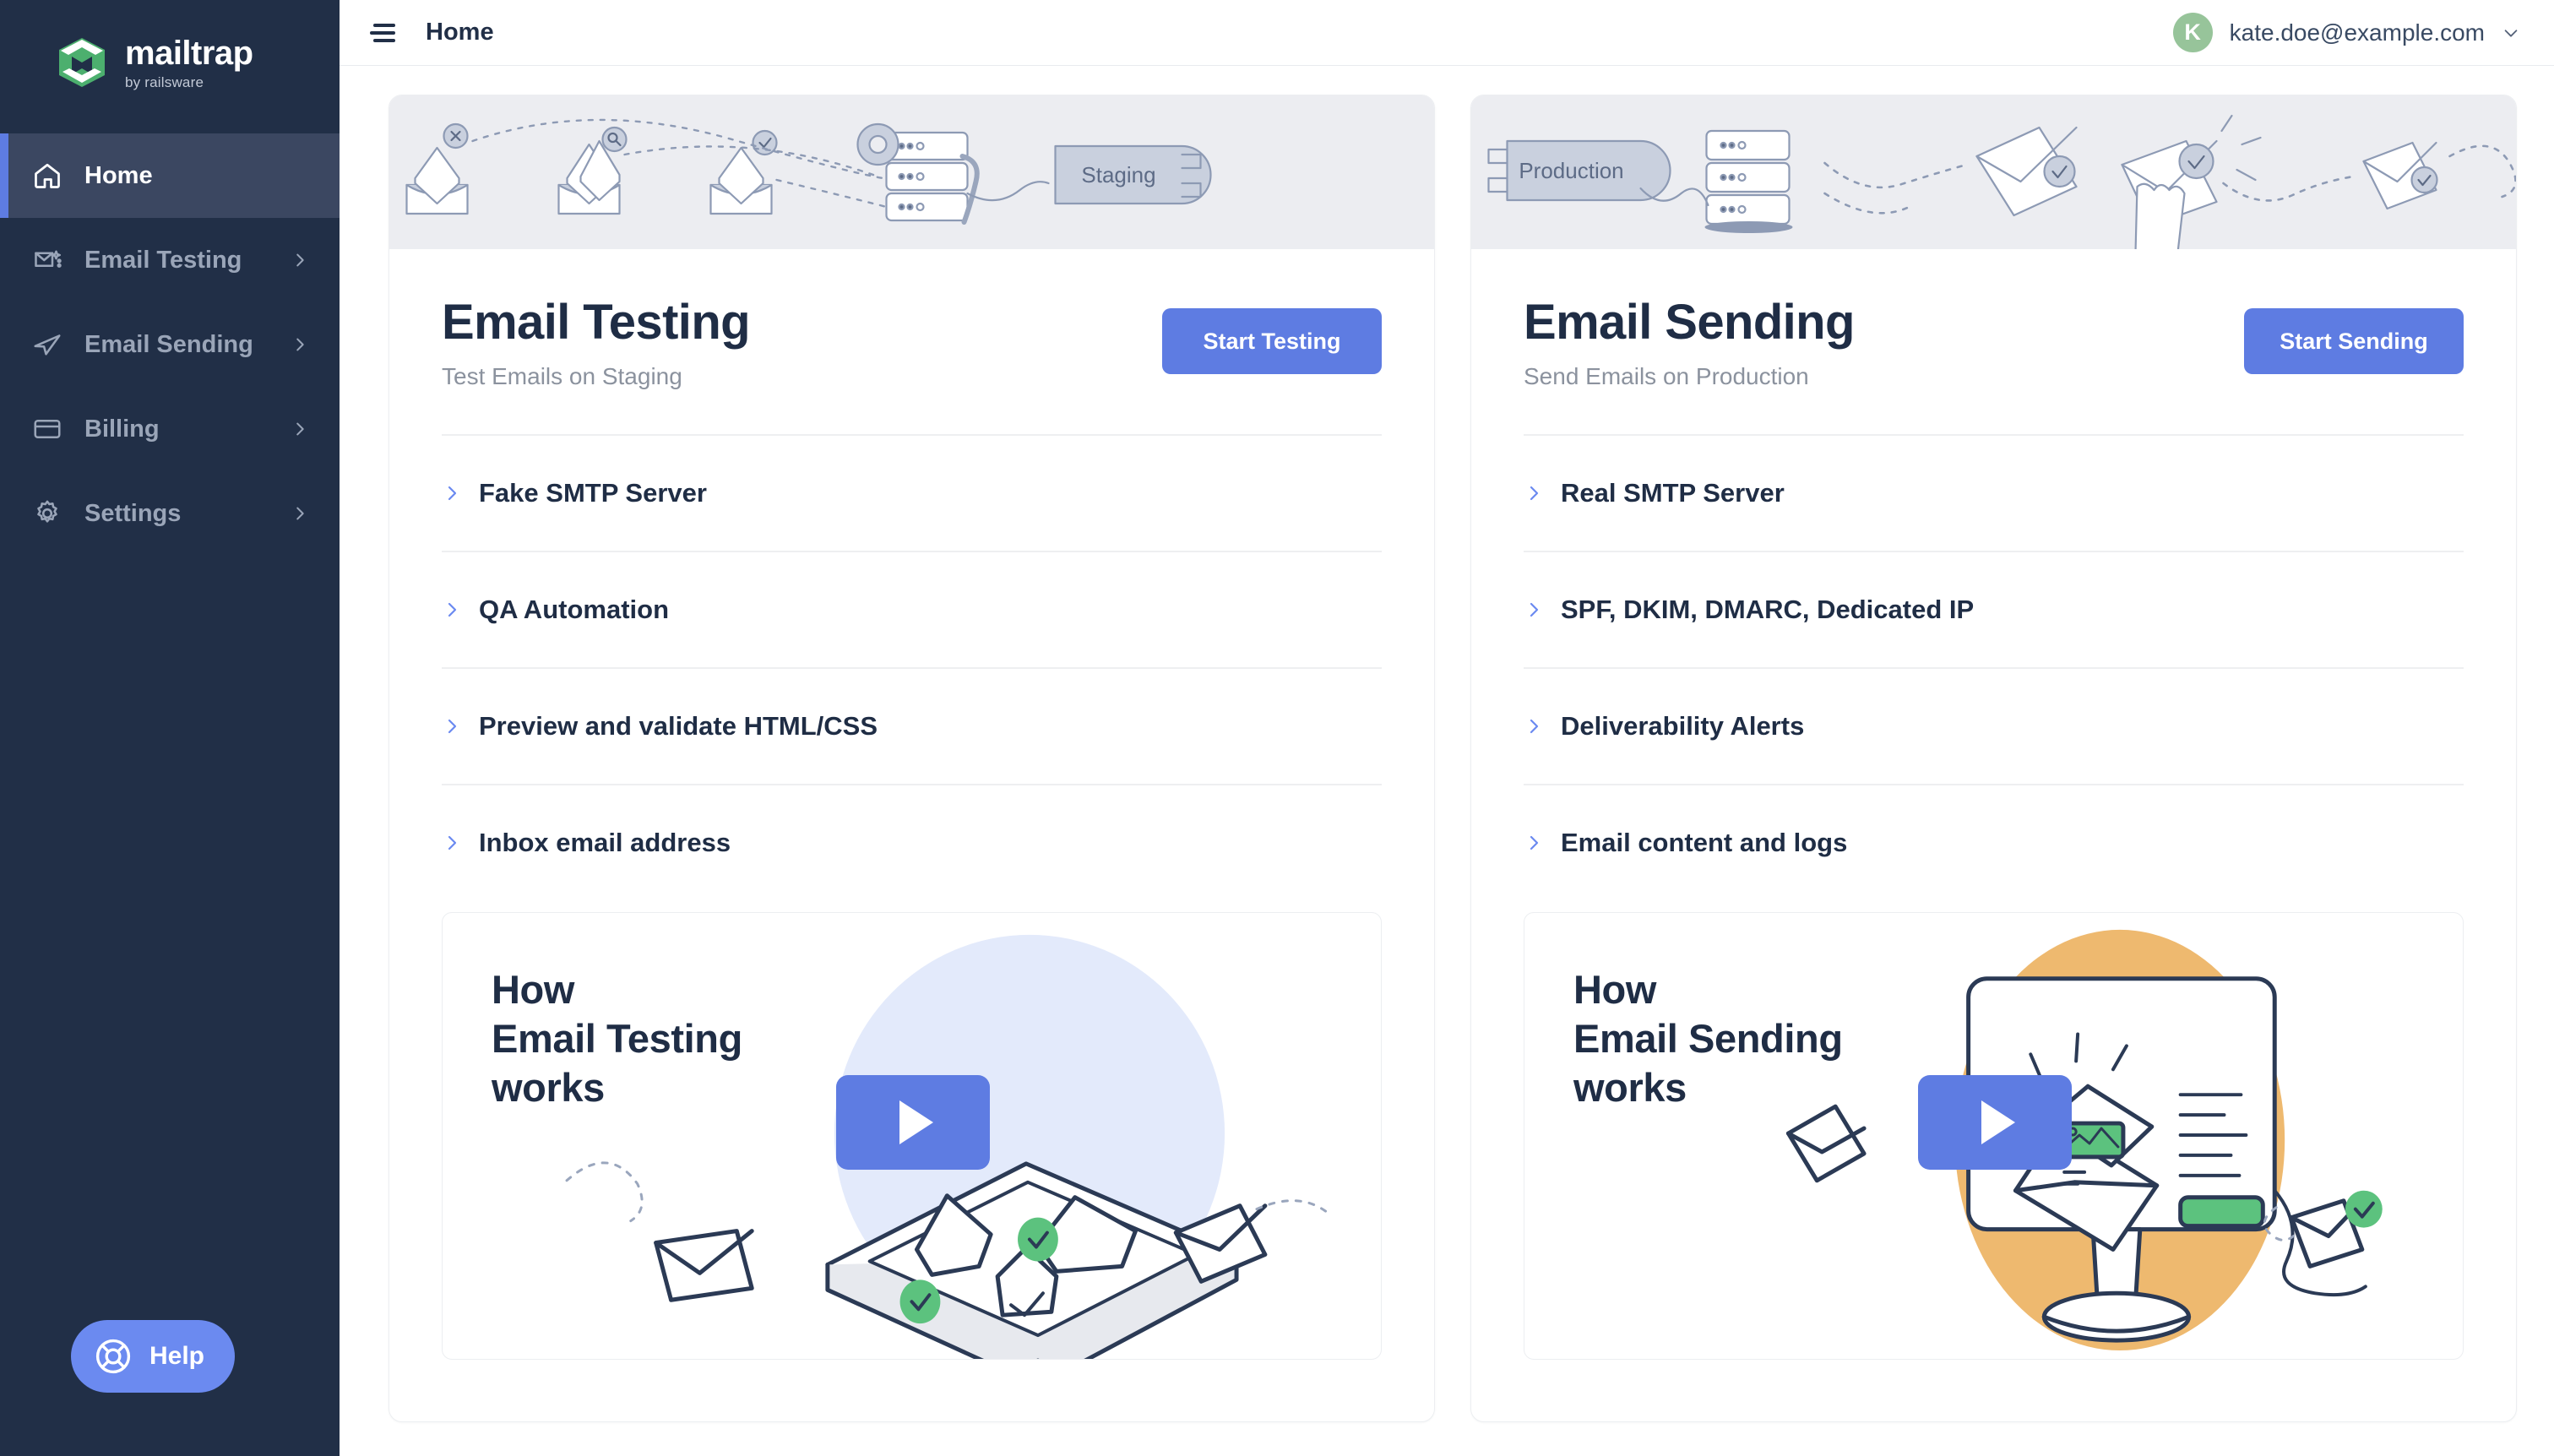  Describe the element at coordinates (605, 842) in the screenshot. I see `accordion-item-label: Inbox email address` at that location.